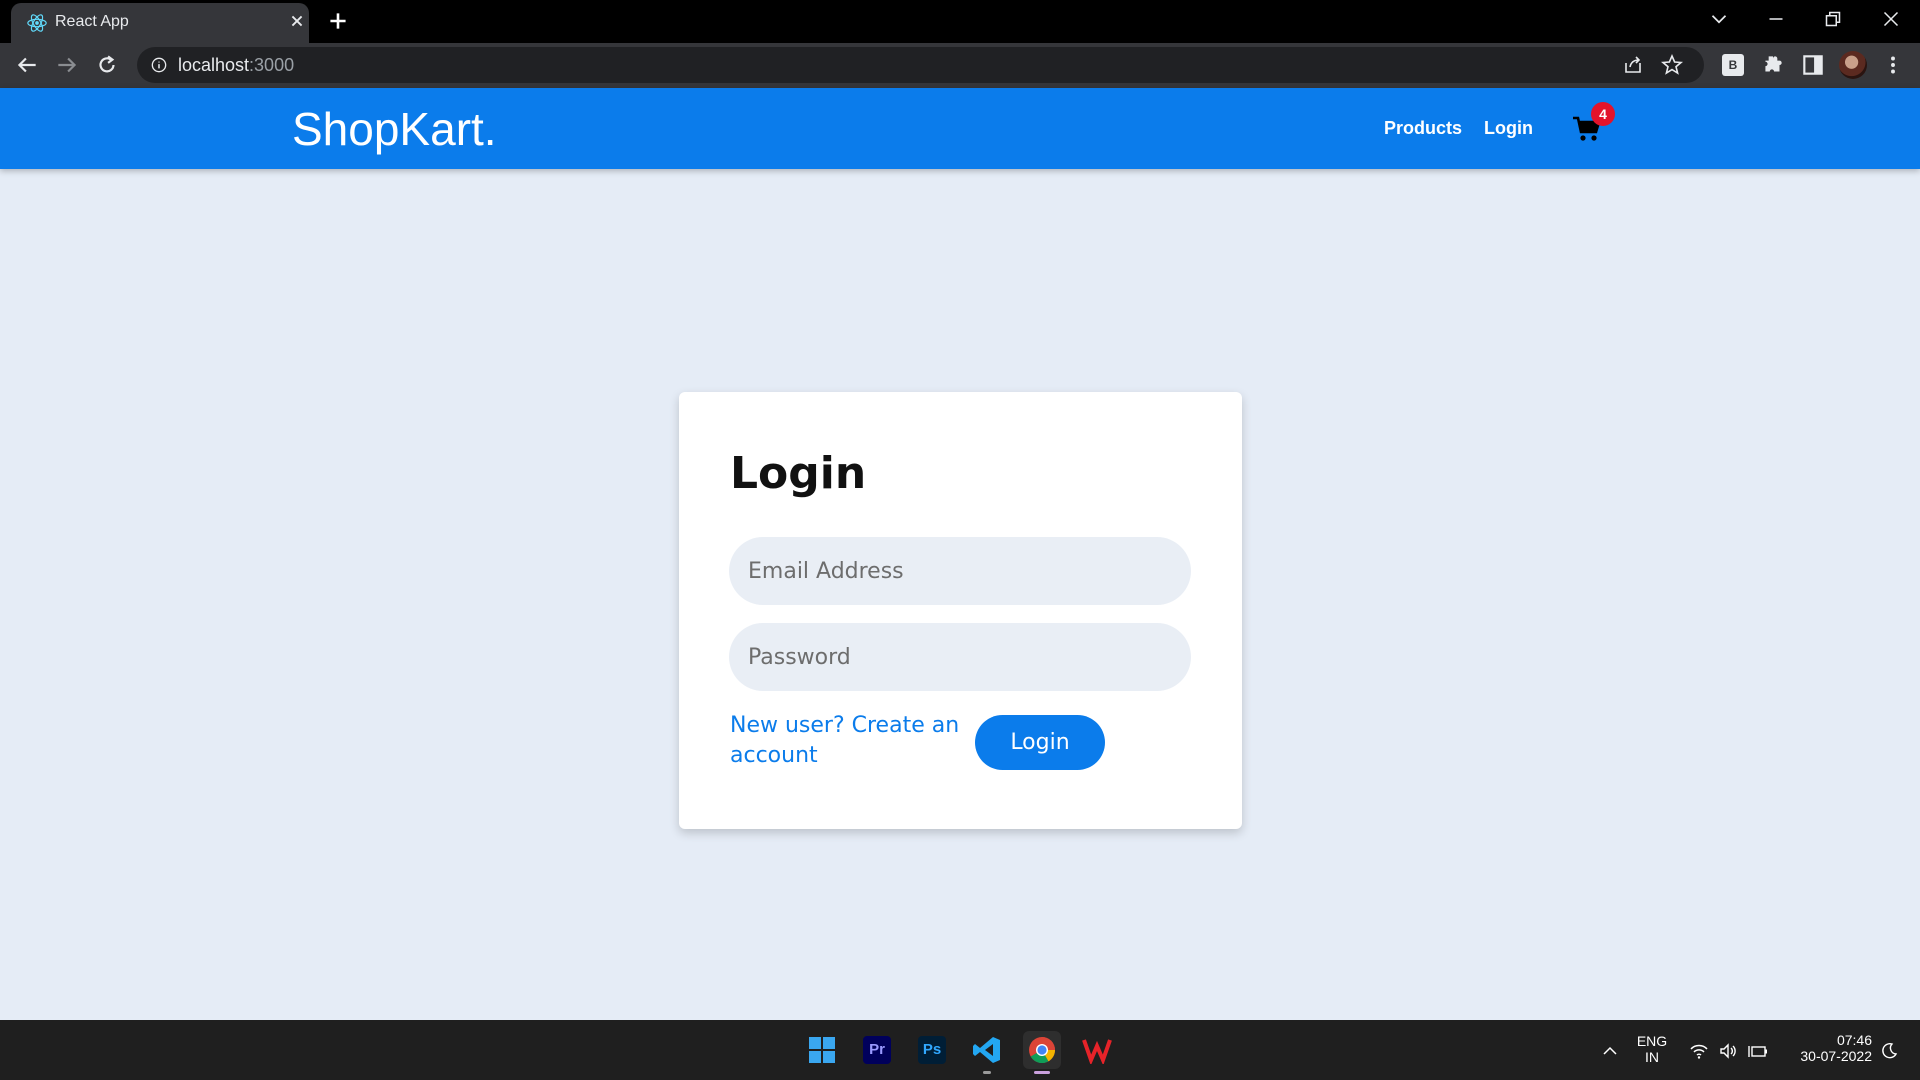 Image resolution: width=1920 pixels, height=1080 pixels. What do you see at coordinates (877, 1050) in the screenshot?
I see `premiere-icon: Pr` at bounding box center [877, 1050].